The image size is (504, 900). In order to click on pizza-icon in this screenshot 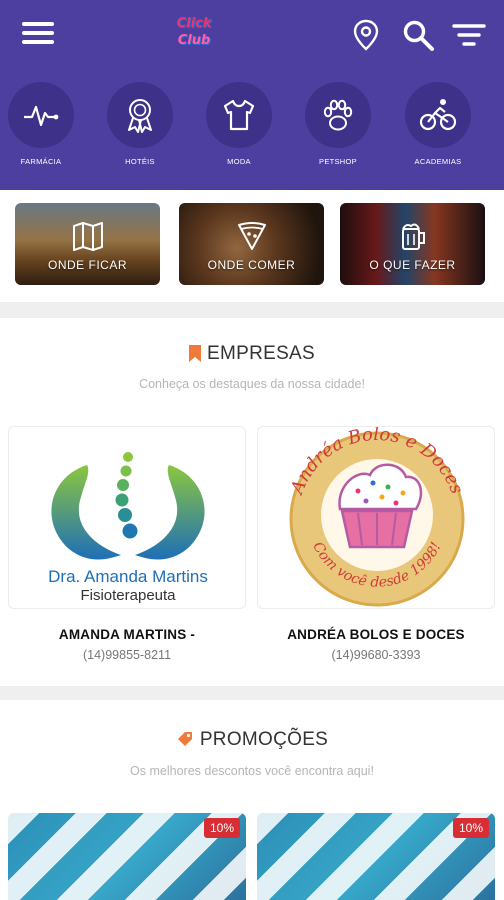, I will do `click(252, 236)`.